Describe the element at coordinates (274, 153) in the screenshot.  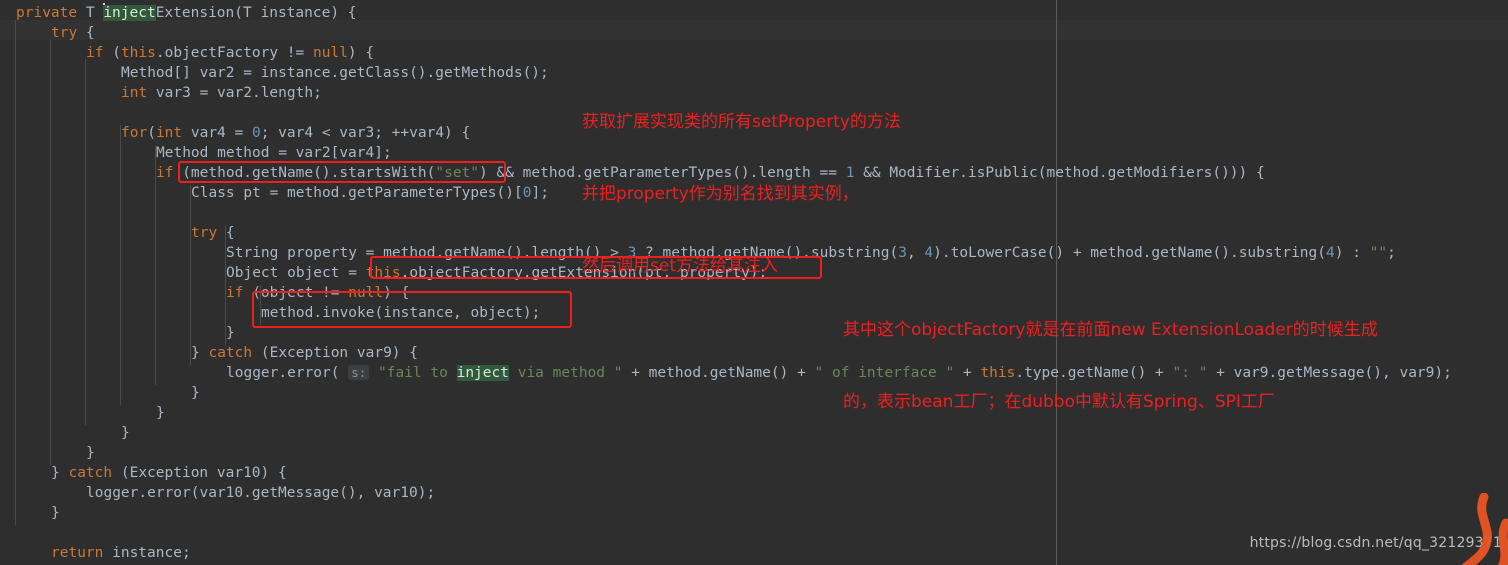
I see `code-text: Method method = var2[var4];` at that location.